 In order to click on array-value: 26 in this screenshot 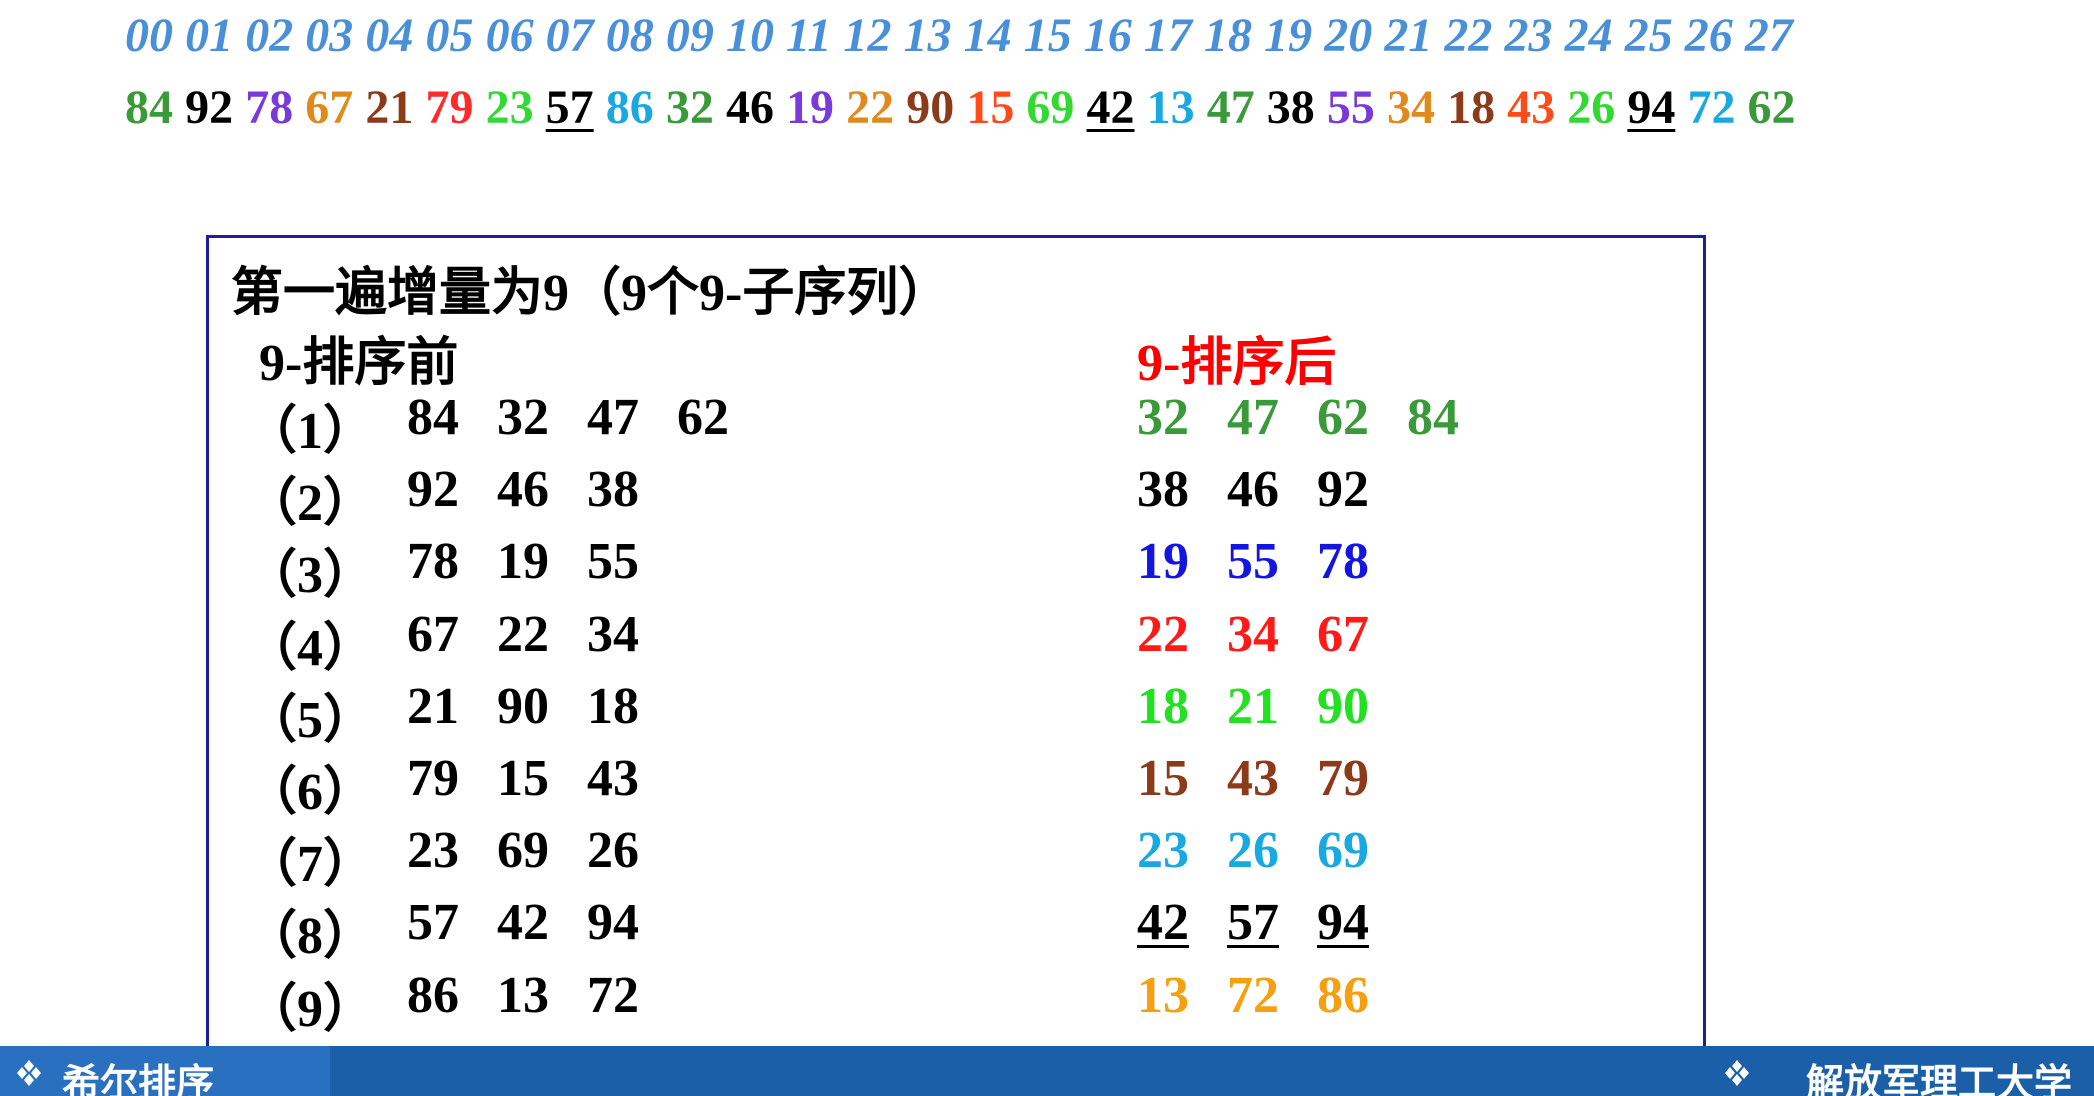, I will do `click(1591, 107)`.